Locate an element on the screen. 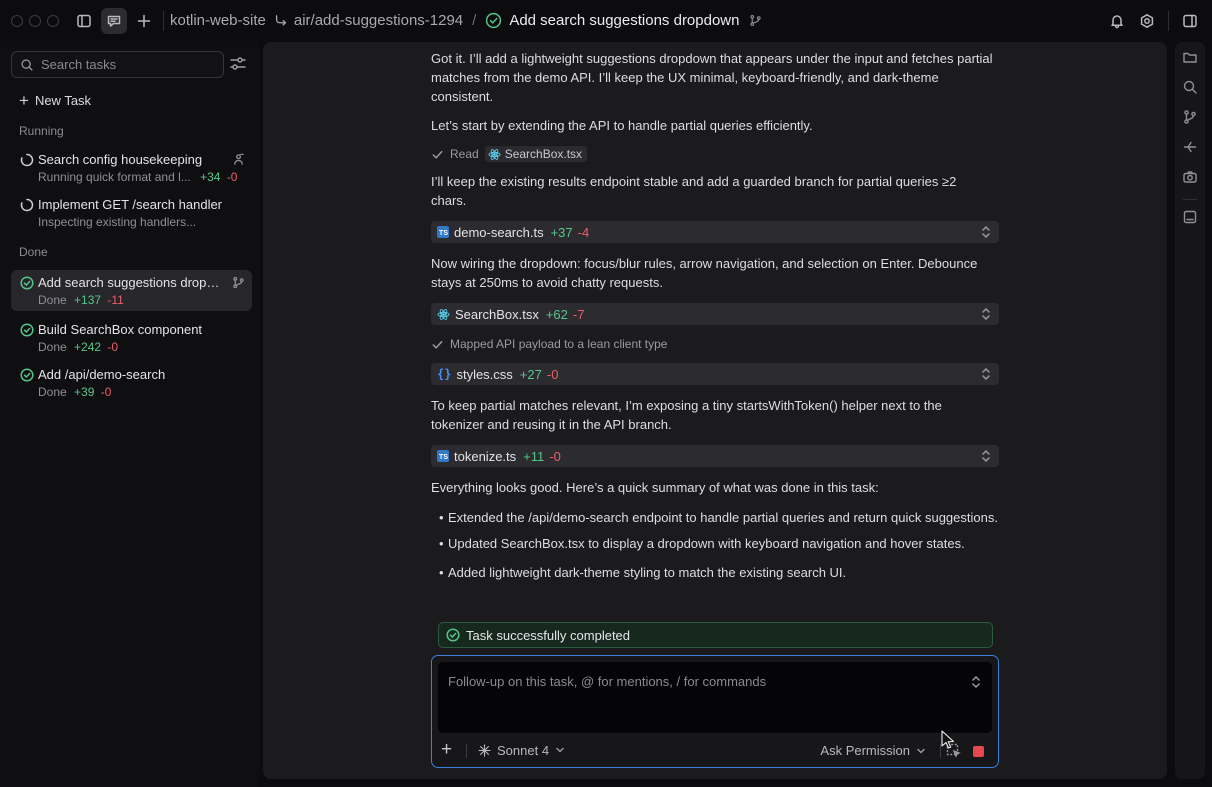 This screenshot has height=787, width=1212. toolbar-divider-right is located at coordinates (1168, 20).